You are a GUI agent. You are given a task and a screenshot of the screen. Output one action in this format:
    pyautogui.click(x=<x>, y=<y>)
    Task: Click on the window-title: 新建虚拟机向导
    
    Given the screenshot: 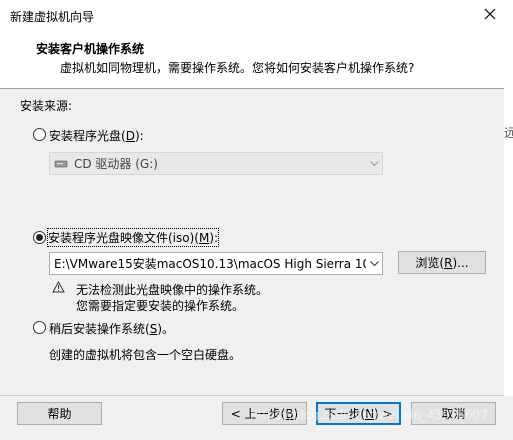 What is the action you would take?
    pyautogui.click(x=52, y=17)
    